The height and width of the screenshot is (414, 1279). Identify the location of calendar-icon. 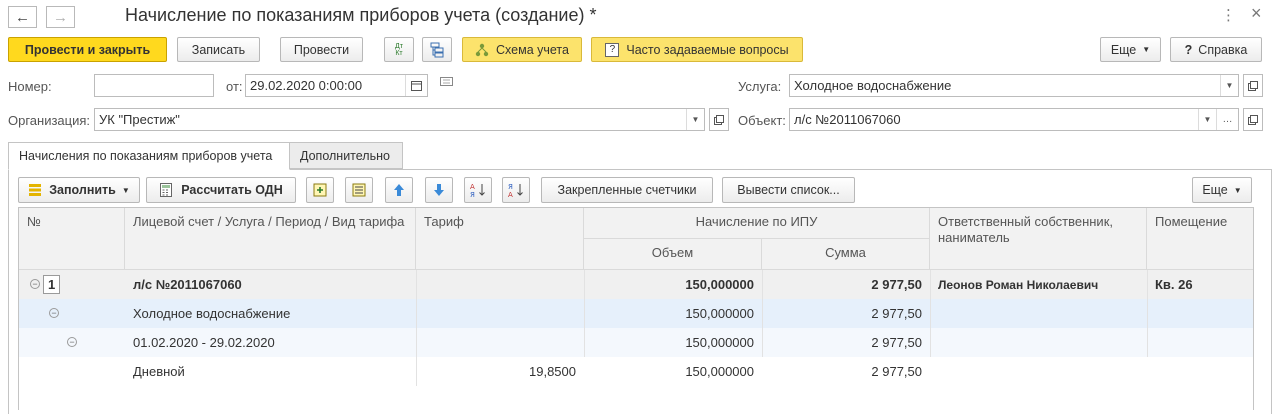
(416, 86).